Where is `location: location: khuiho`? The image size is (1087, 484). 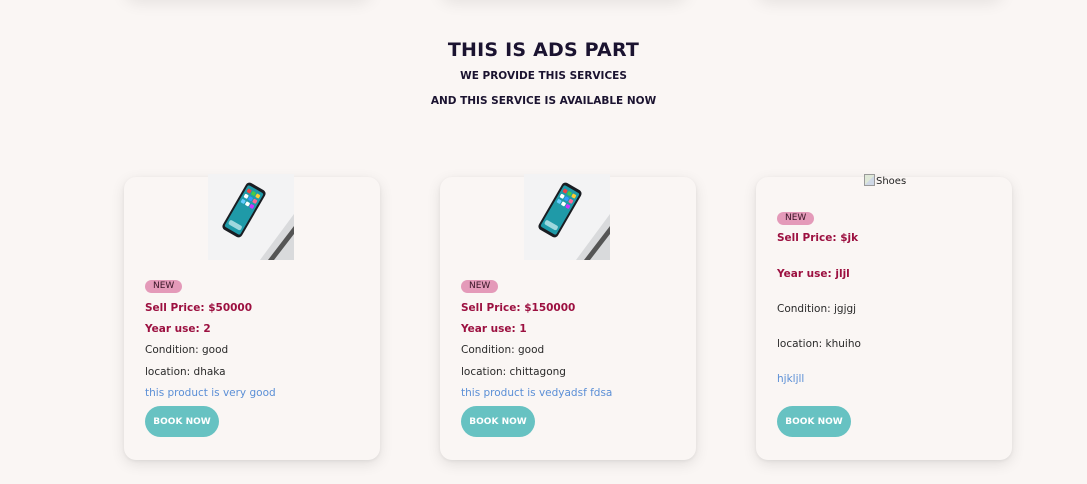
location: location: khuiho is located at coordinates (819, 344).